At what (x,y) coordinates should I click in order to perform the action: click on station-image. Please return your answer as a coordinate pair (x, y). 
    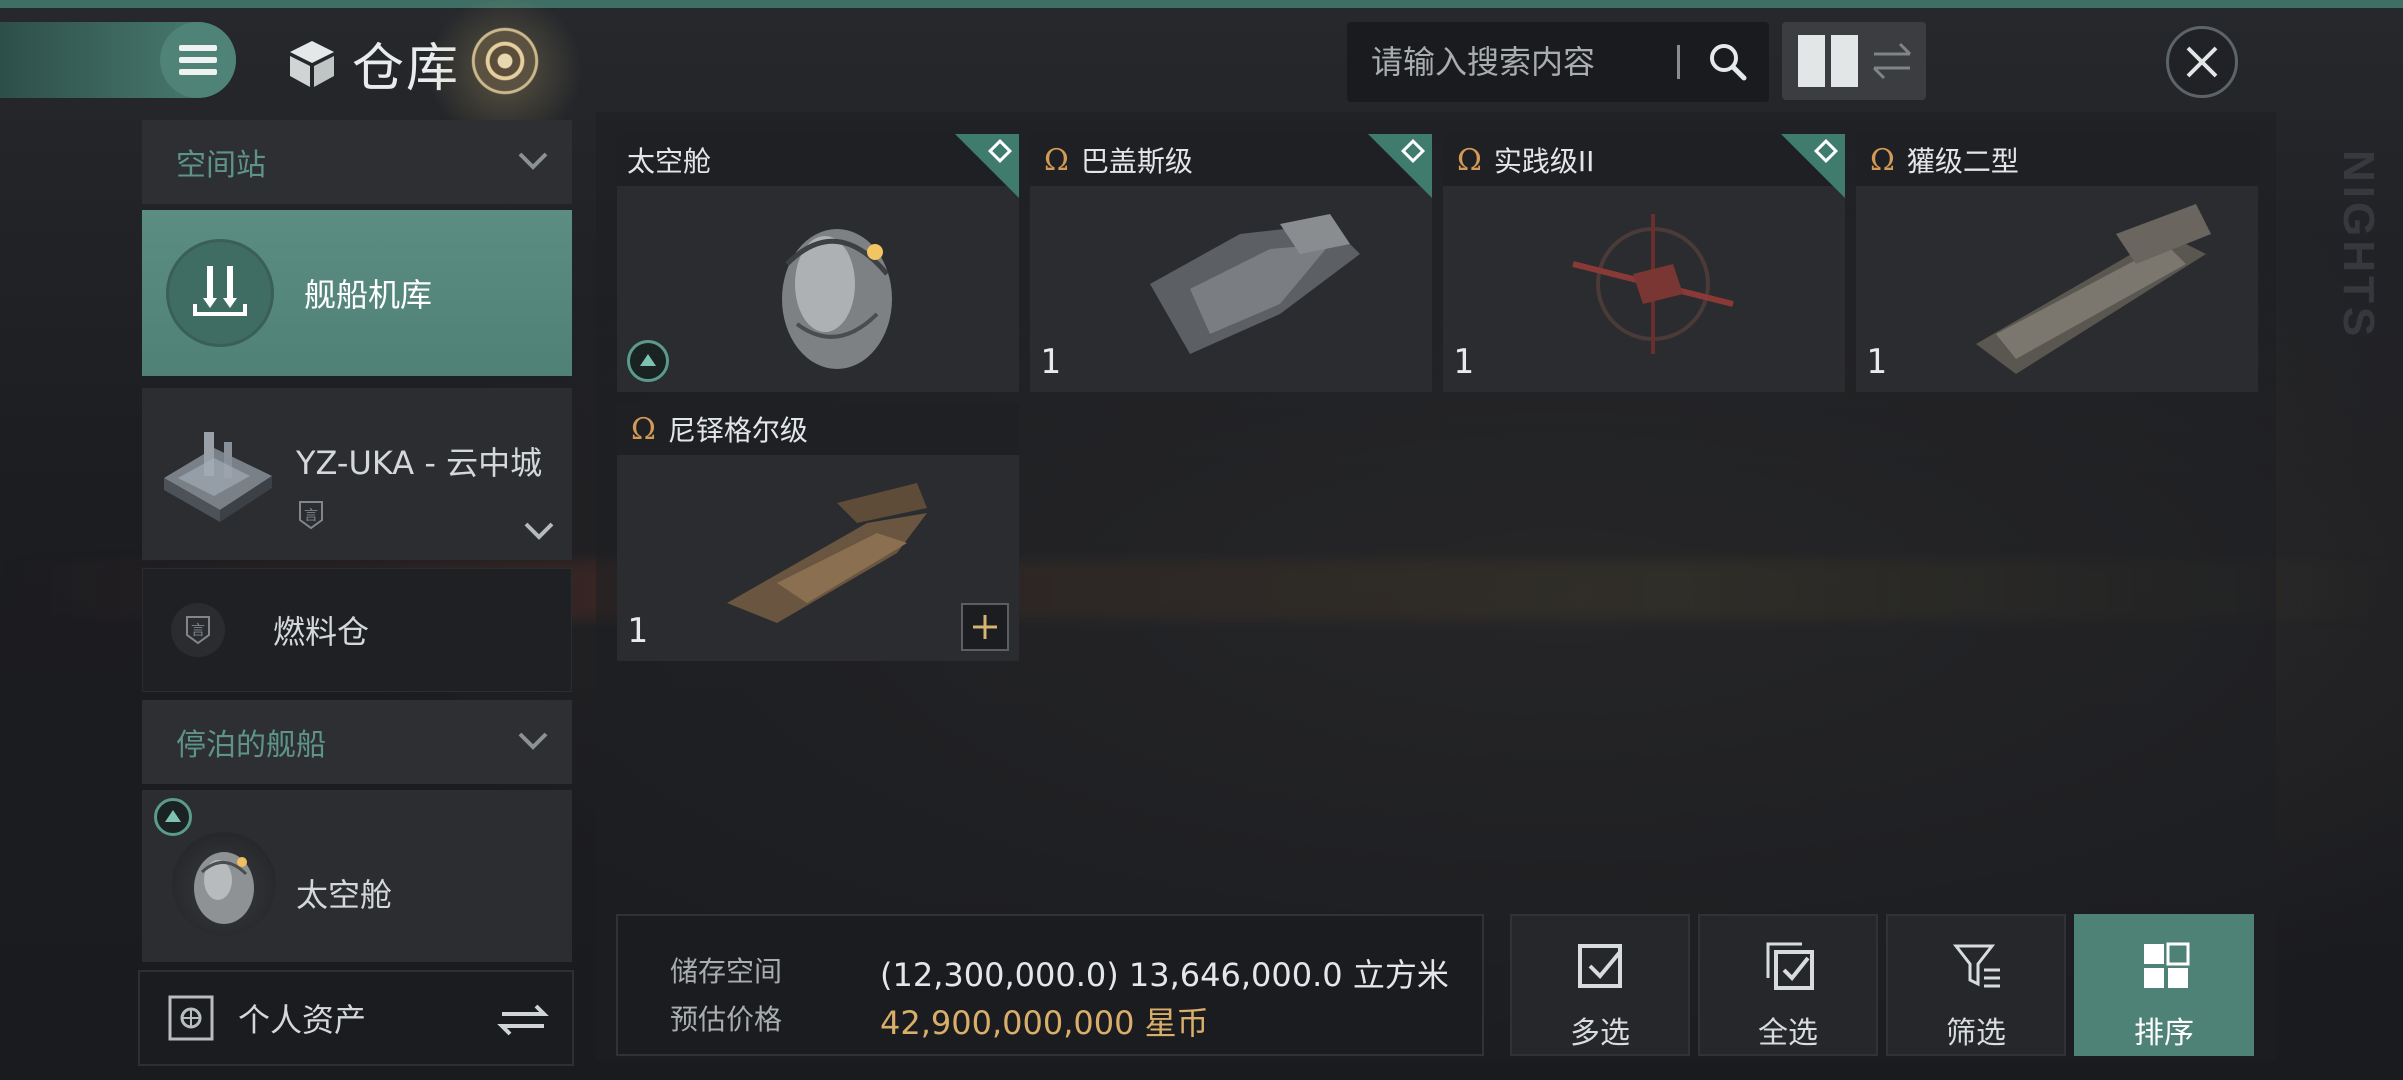
    Looking at the image, I should click on (218, 477).